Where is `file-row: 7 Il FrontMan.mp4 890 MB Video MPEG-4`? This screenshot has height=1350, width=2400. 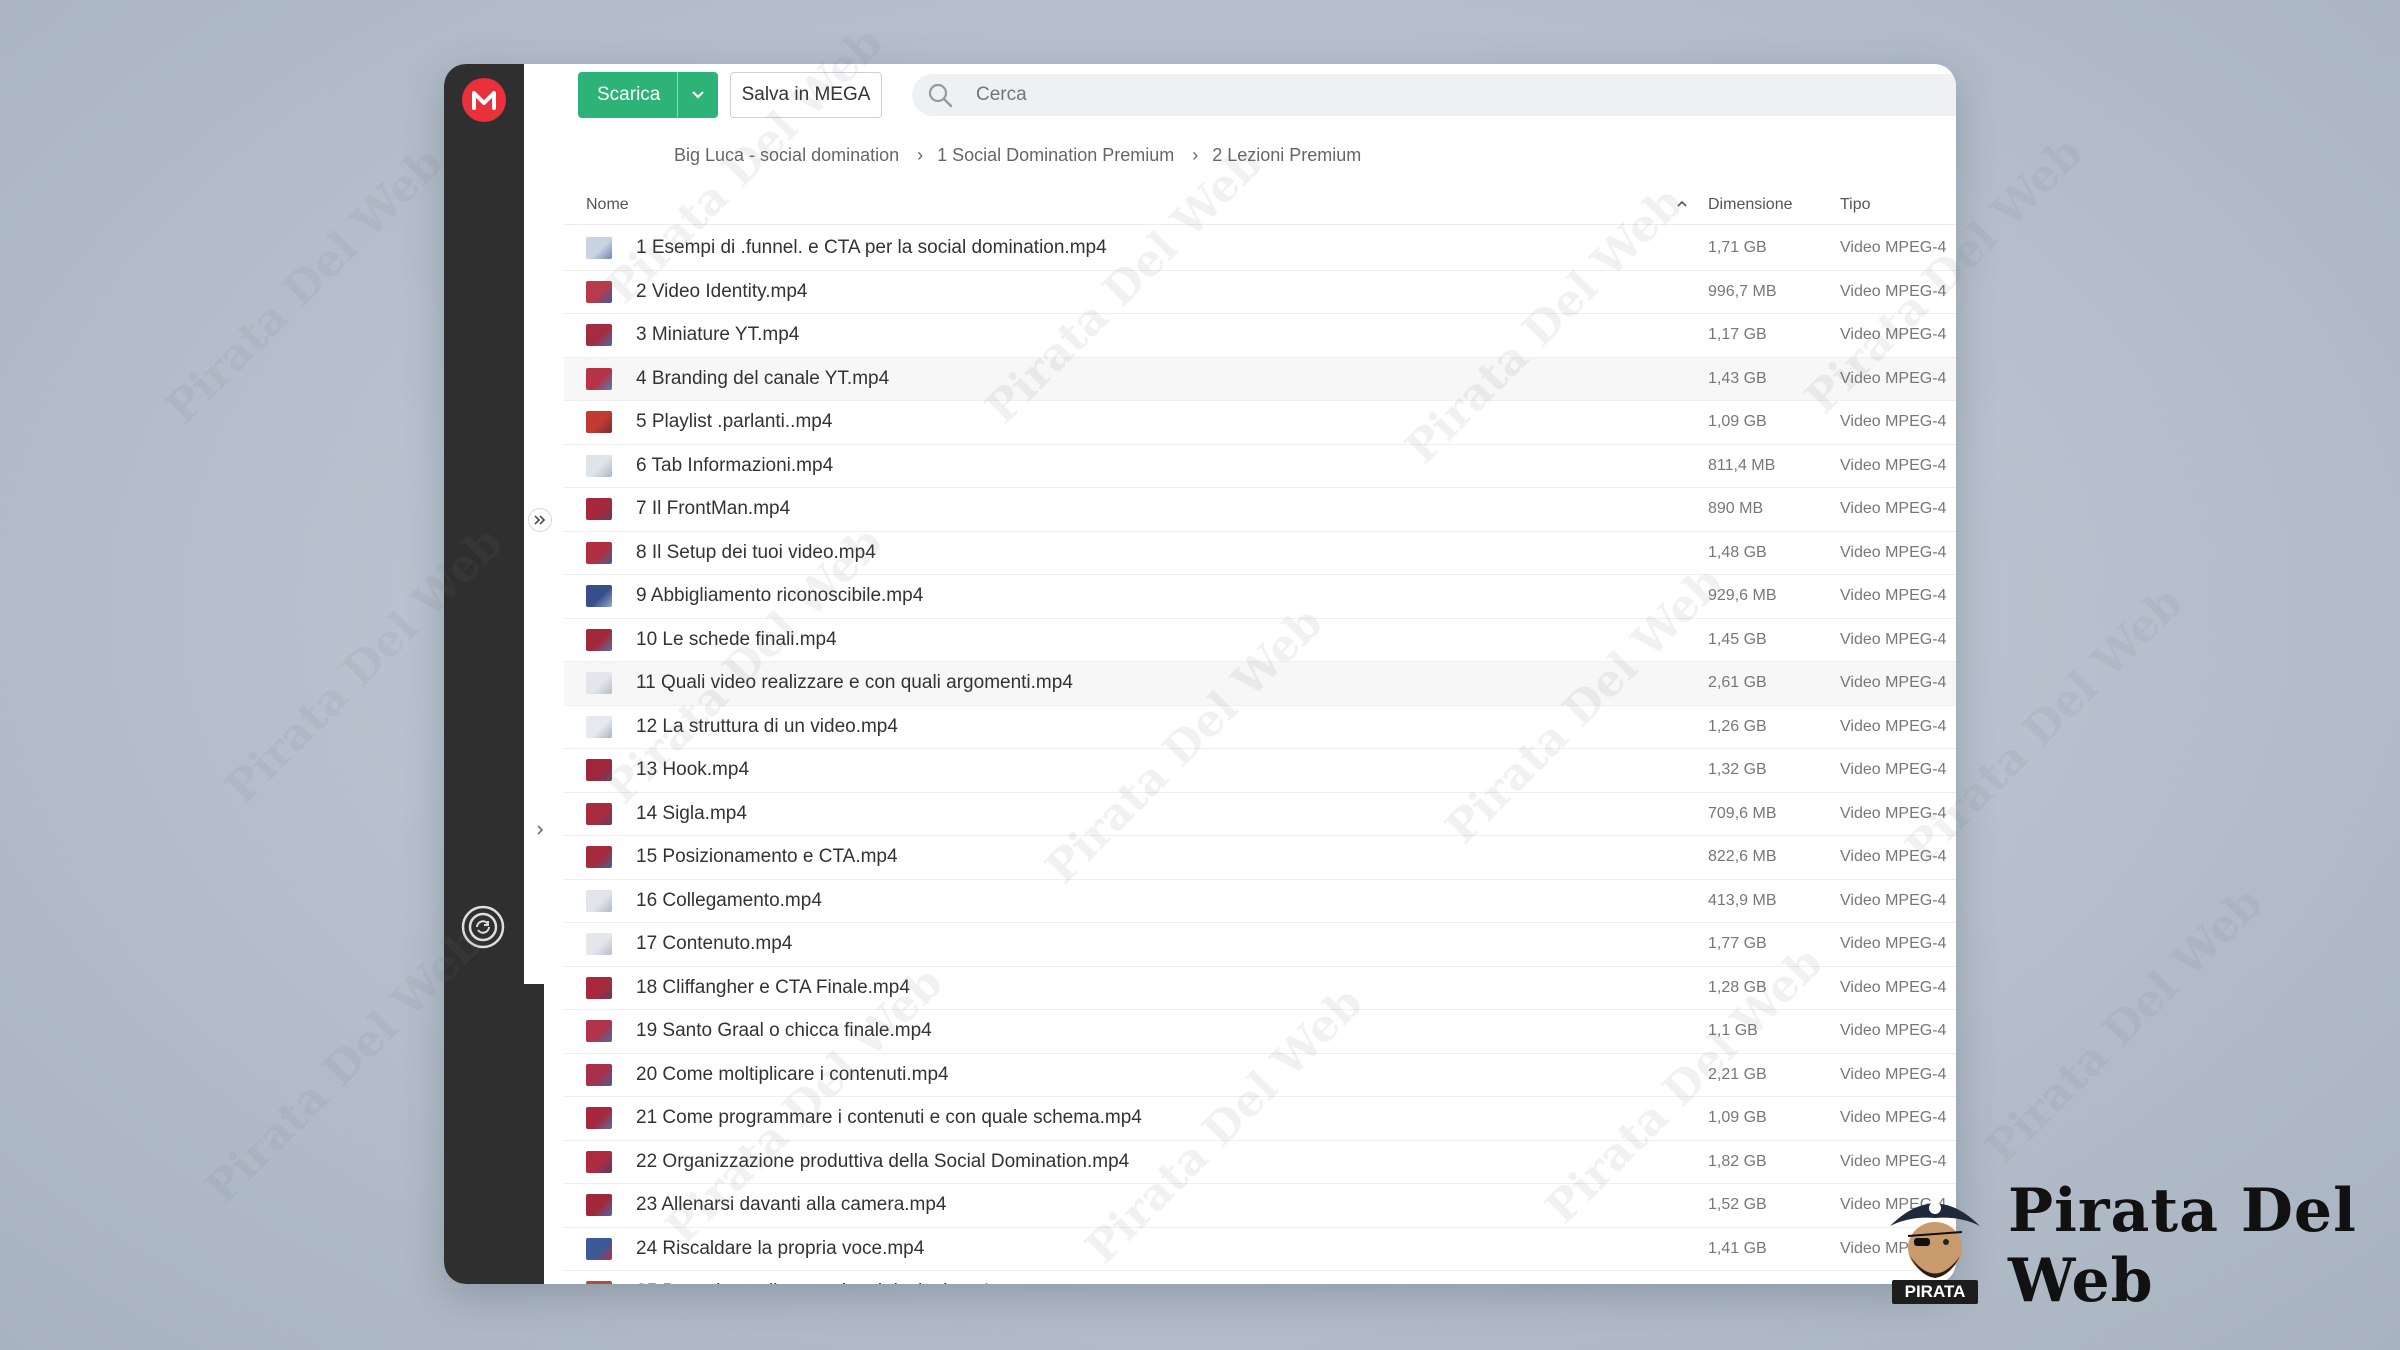 file-row: 7 Il FrontMan.mp4 890 MB Video MPEG-4 is located at coordinates (1260, 510).